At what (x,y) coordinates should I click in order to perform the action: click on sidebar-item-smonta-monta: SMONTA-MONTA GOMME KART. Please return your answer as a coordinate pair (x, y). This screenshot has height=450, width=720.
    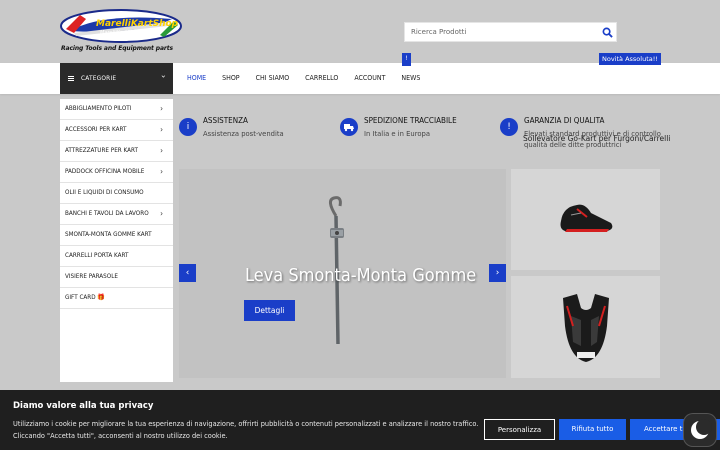
    Looking at the image, I should click on (116, 235).